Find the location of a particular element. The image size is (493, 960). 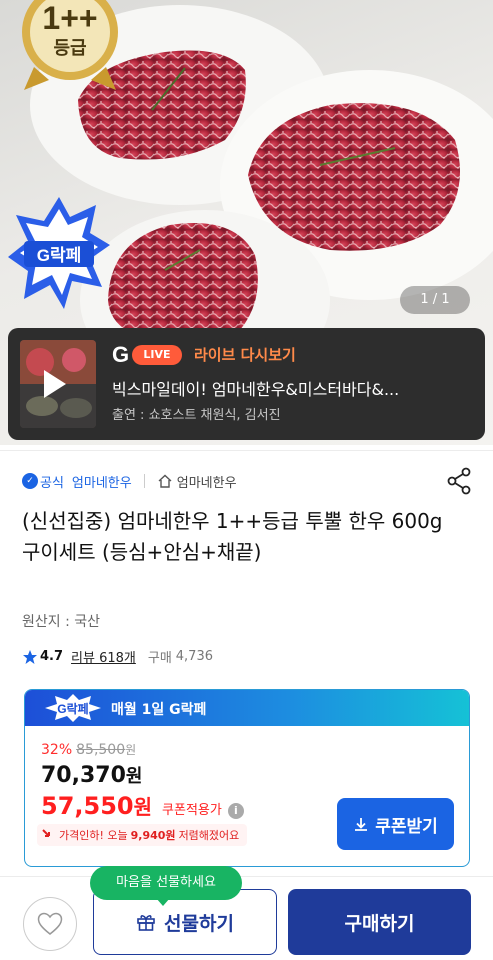

review-link: 리뷰 618개 is located at coordinates (103, 656).